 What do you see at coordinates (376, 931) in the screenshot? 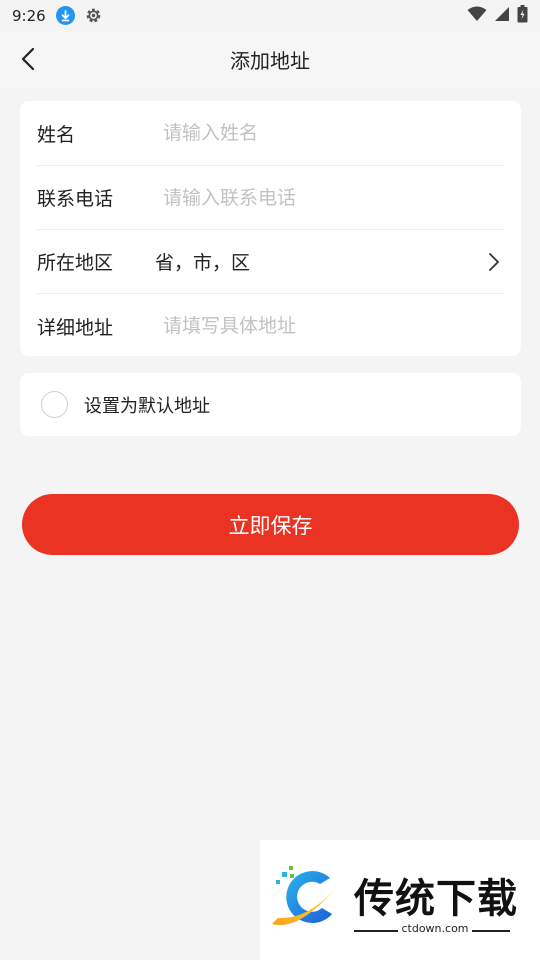
I see `watermark-line-left` at bounding box center [376, 931].